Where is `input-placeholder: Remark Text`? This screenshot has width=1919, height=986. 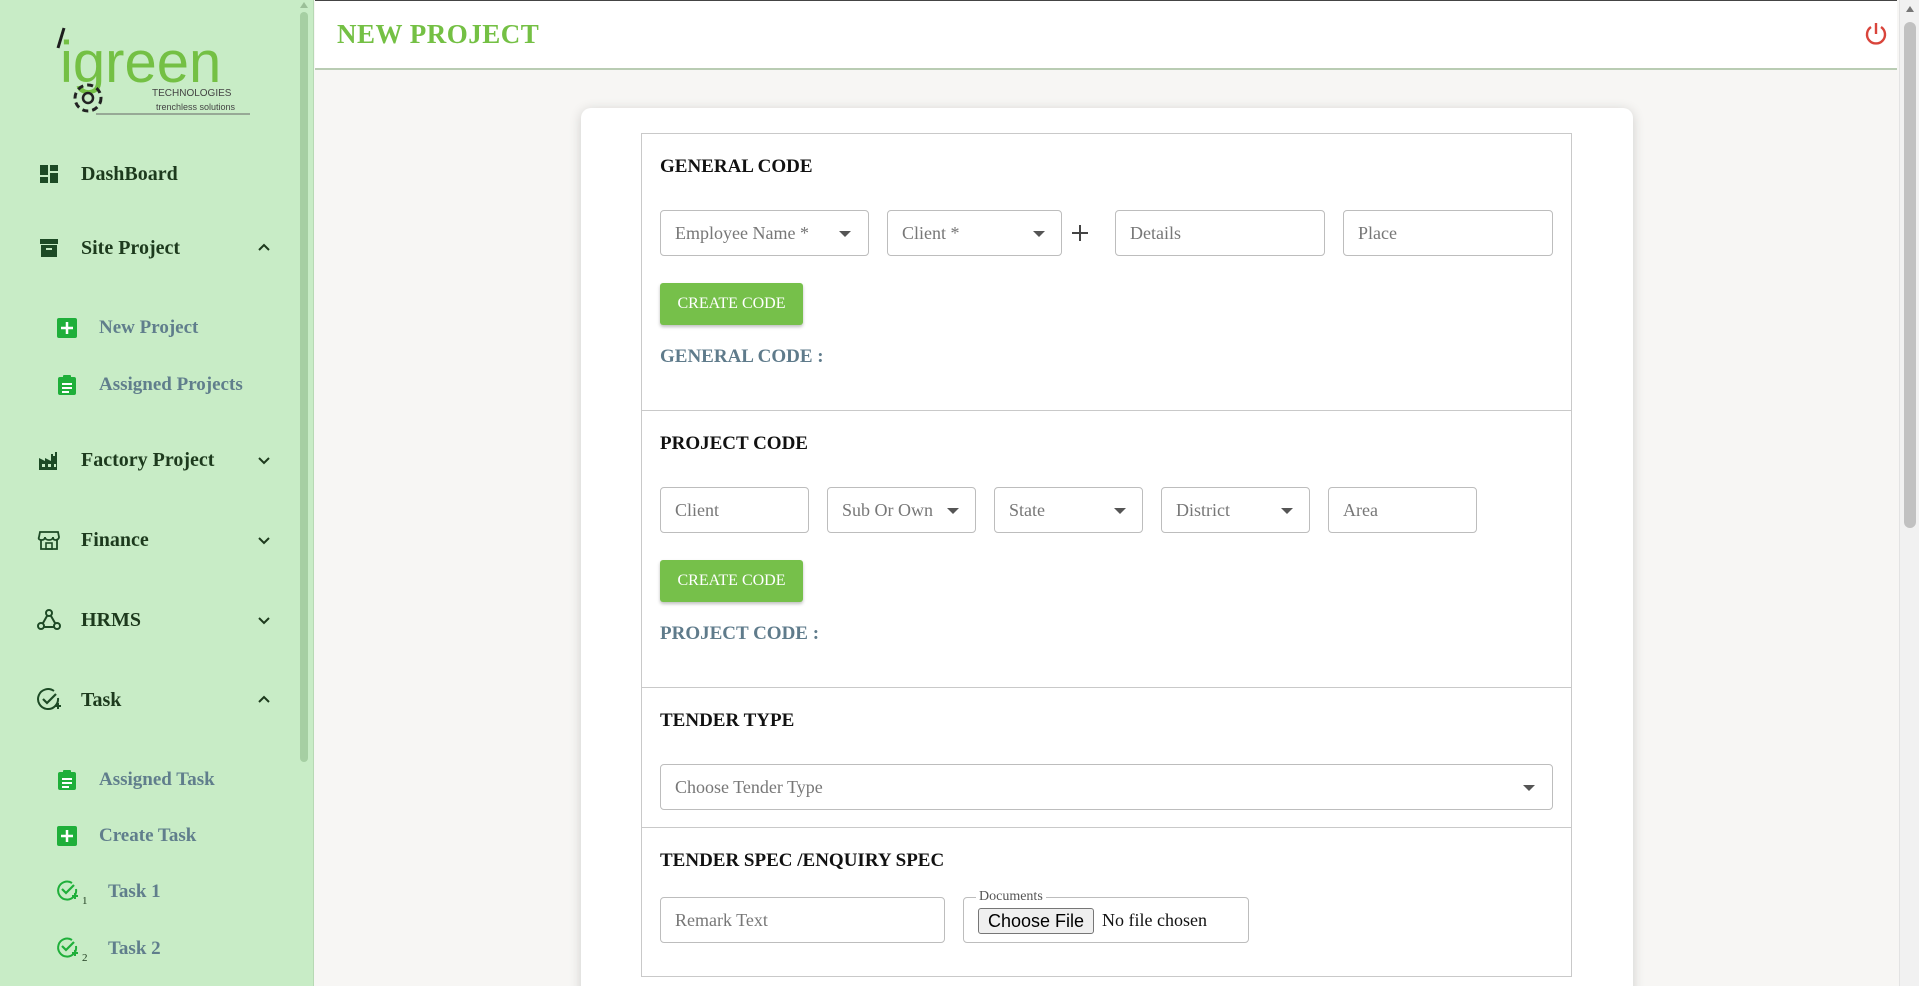
input-placeholder: Remark Text is located at coordinates (721, 920).